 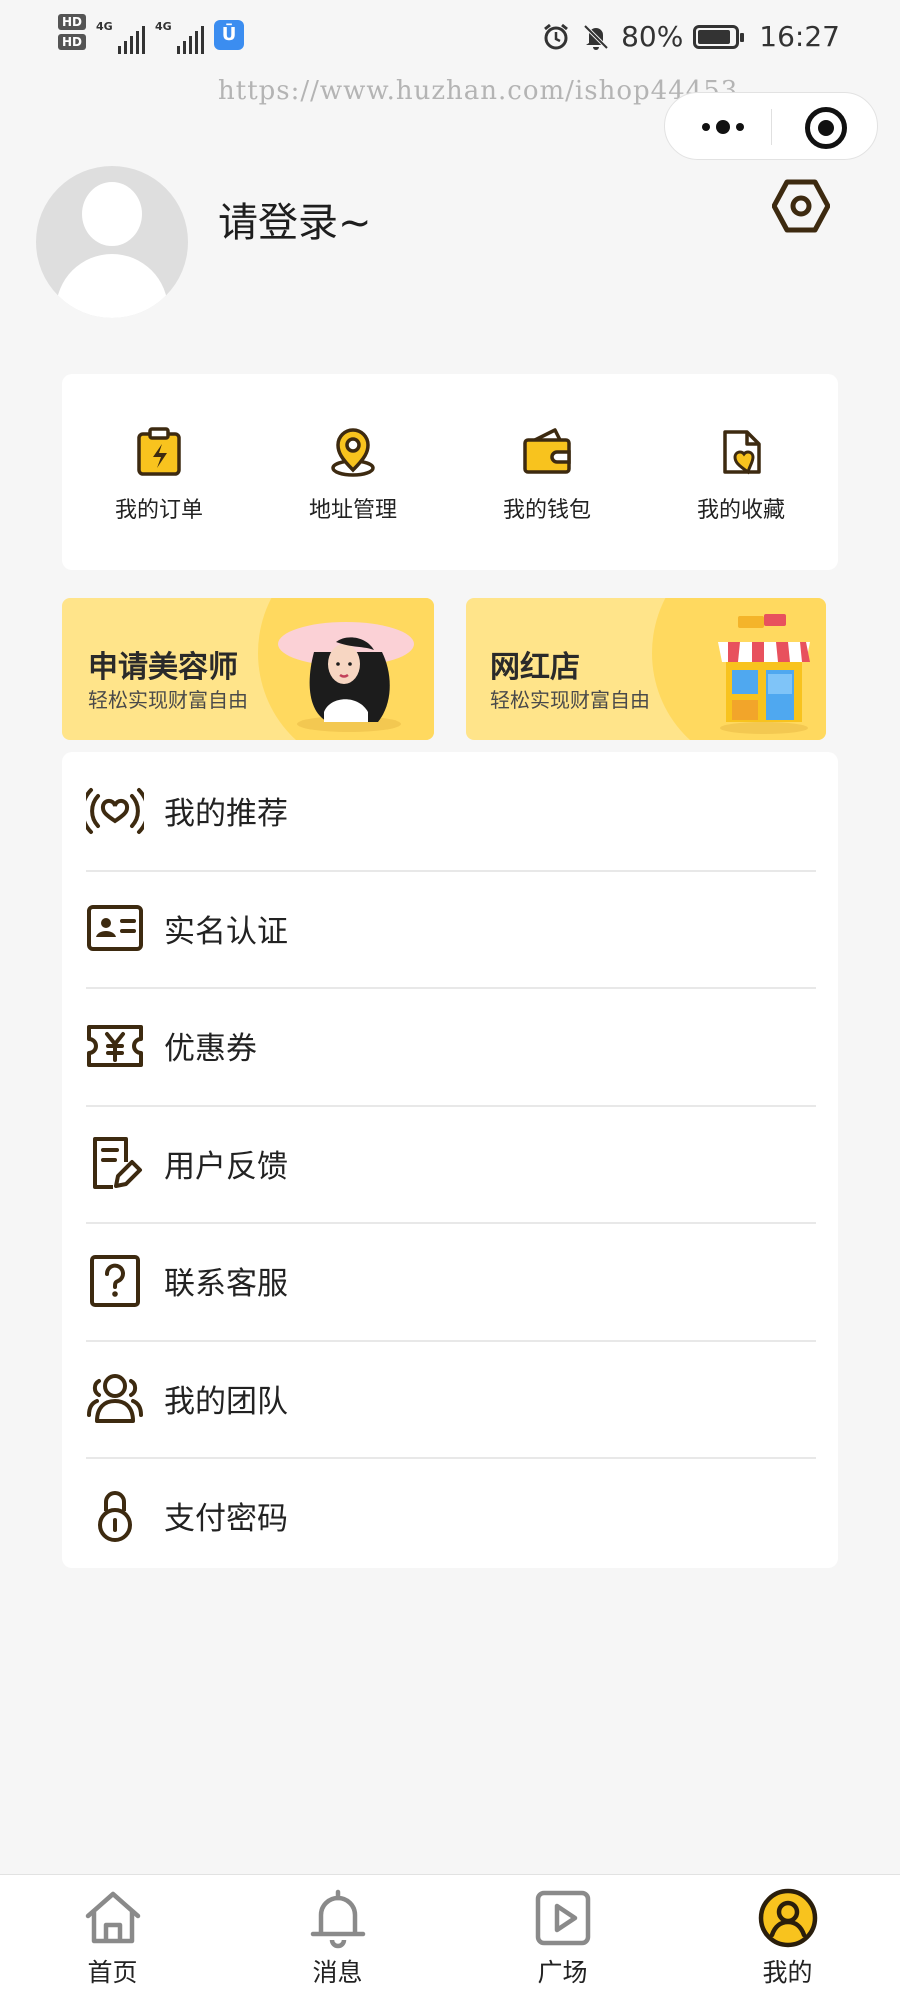 What do you see at coordinates (450, 1281) in the screenshot?
I see `menu-item-customer-service: 联系客服` at bounding box center [450, 1281].